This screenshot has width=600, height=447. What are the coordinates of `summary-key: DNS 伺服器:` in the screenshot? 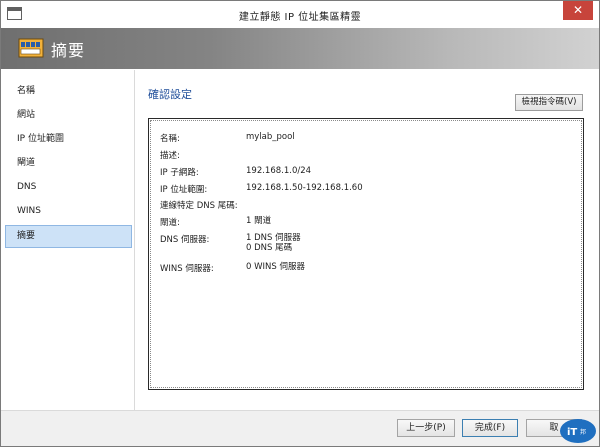 It's located at (185, 240).